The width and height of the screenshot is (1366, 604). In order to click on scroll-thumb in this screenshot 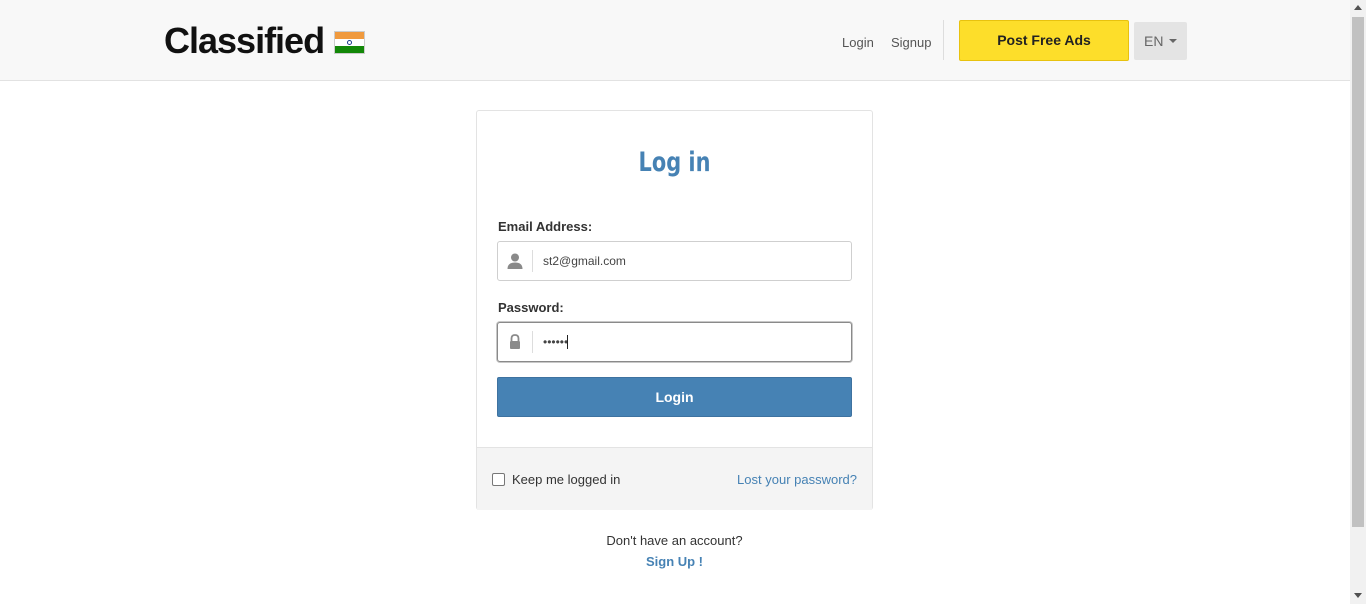, I will do `click(1358, 272)`.